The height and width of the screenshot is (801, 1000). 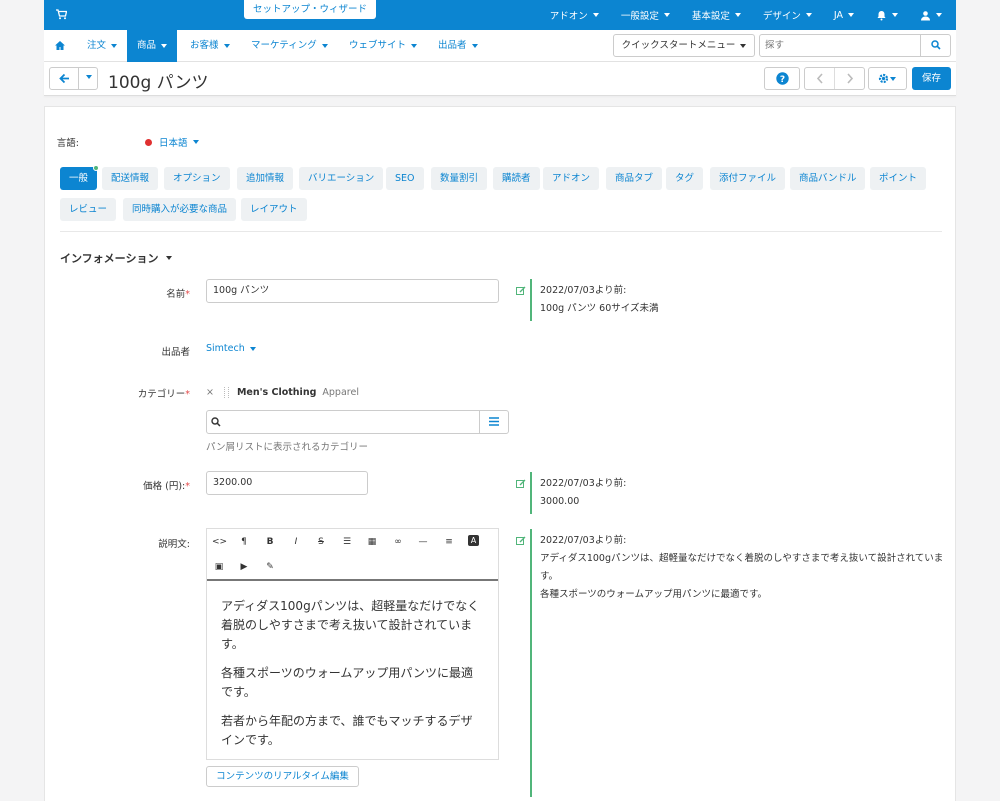 What do you see at coordinates (423, 542) in the screenshot?
I see `horizontal-rule-icon: —` at bounding box center [423, 542].